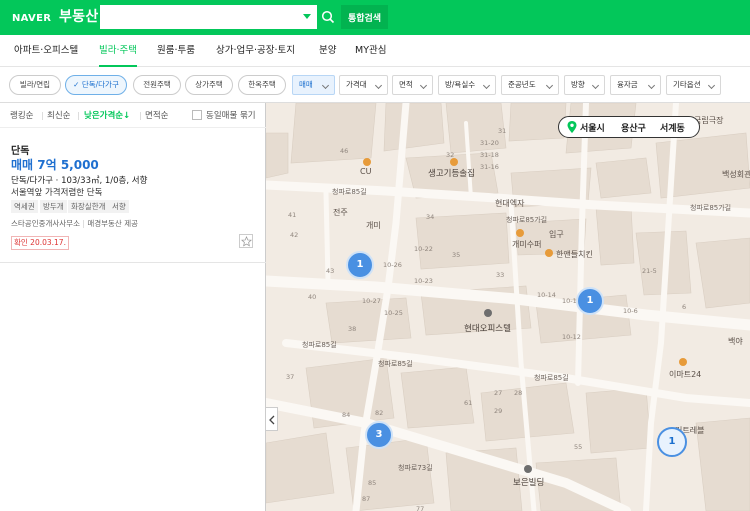 The width and height of the screenshot is (750, 511). What do you see at coordinates (406, 84) in the screenshot?
I see `dropdown-area-label: 면적` at bounding box center [406, 84].